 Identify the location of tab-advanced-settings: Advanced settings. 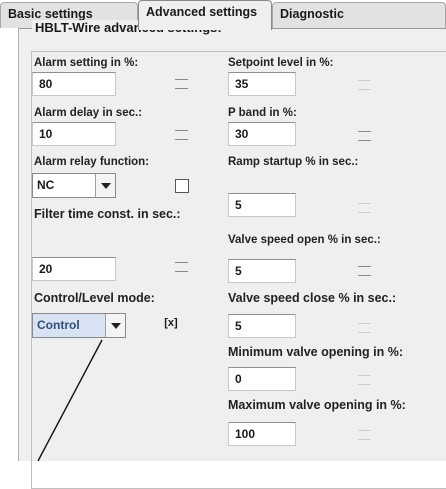
(205, 15).